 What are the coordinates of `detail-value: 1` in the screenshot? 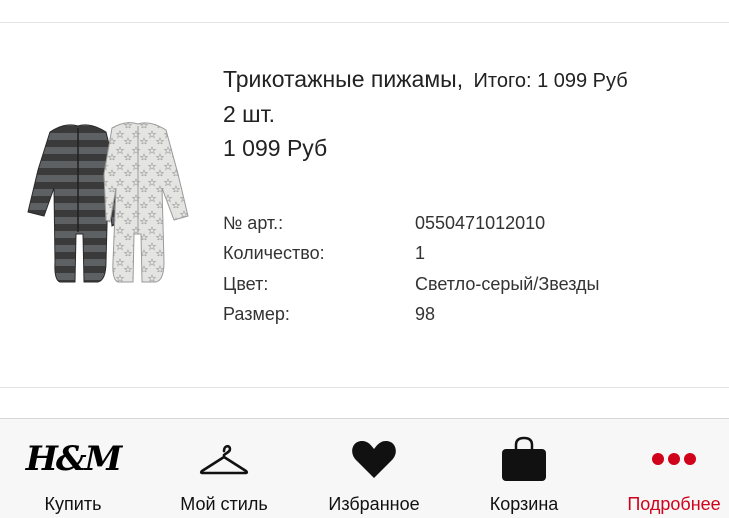 It's located at (420, 253).